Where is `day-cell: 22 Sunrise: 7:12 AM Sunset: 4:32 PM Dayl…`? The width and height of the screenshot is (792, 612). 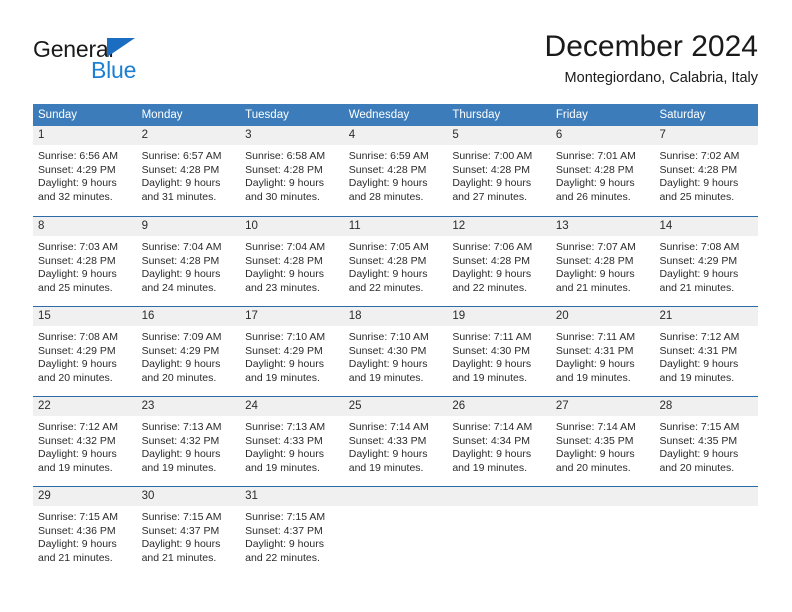
day-cell: 22 Sunrise: 7:12 AM Sunset: 4:32 PM Dayl… is located at coordinates (85, 441).